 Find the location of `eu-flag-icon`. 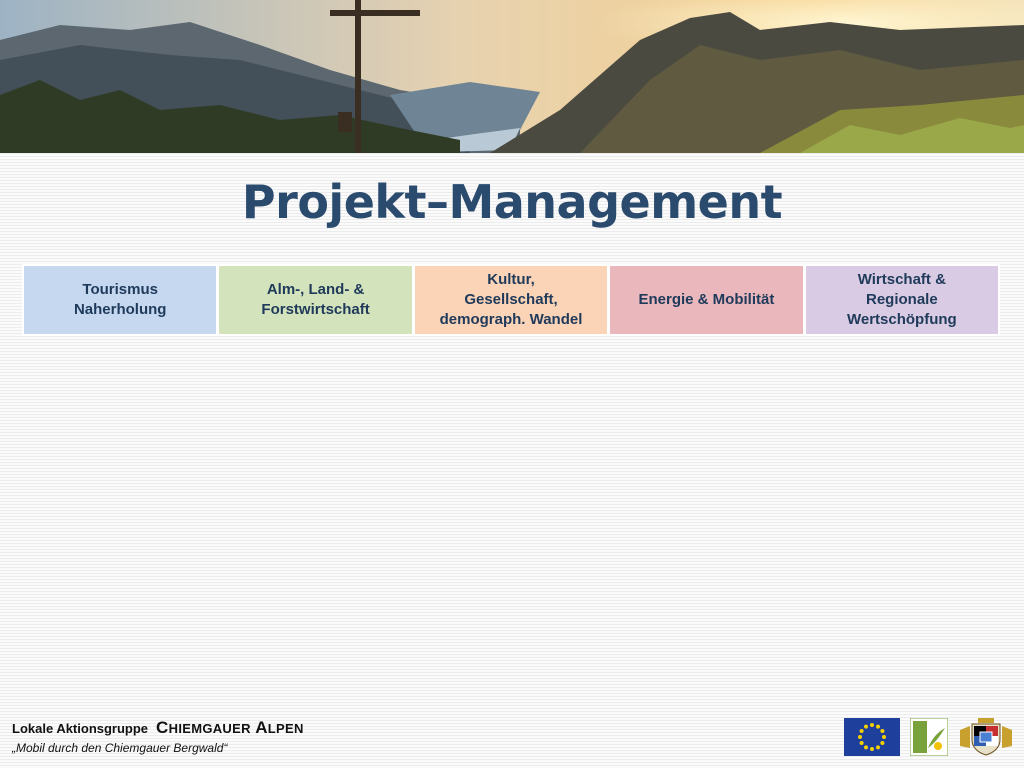

eu-flag-icon is located at coordinates (872, 737).